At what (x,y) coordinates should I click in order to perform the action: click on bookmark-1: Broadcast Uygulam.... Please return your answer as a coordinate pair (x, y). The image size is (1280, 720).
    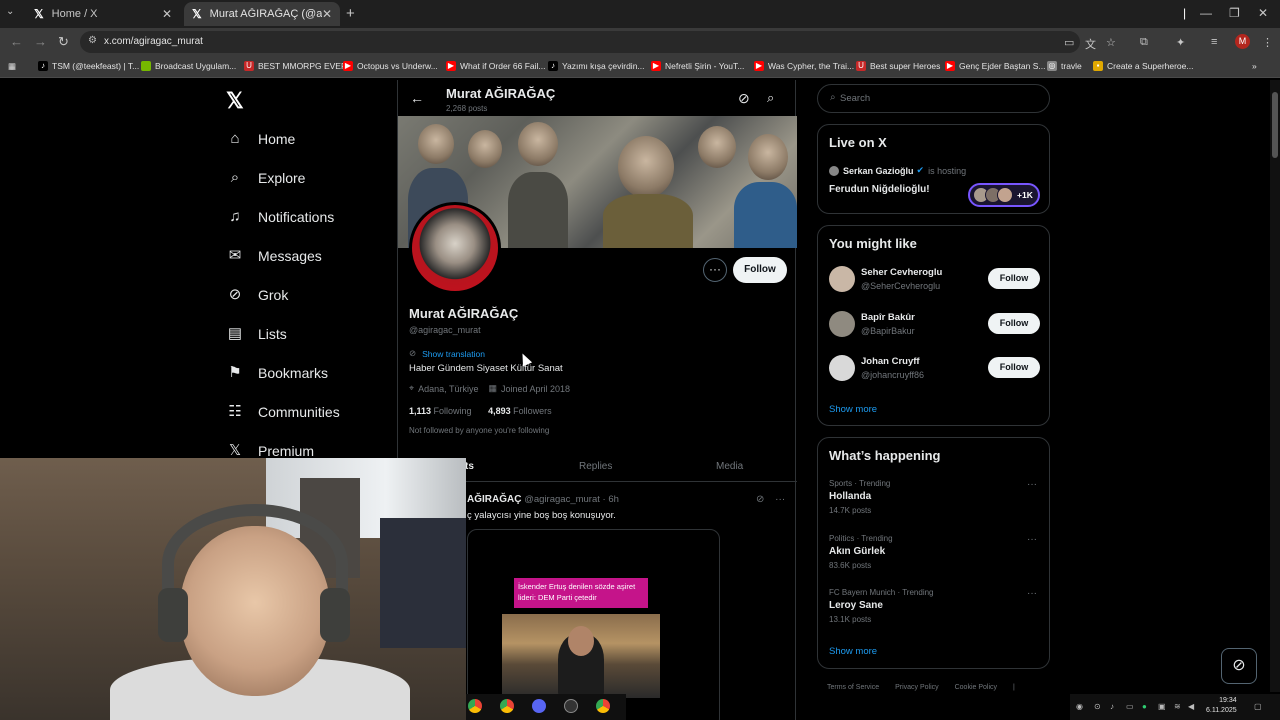
    Looking at the image, I should click on (188, 66).